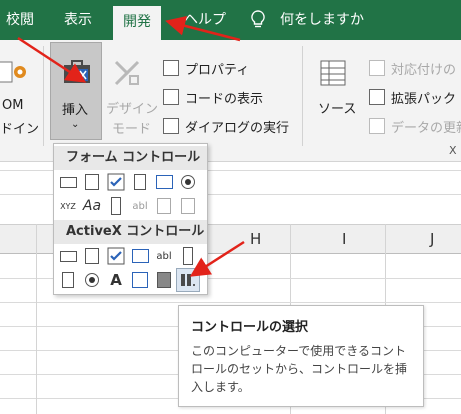  What do you see at coordinates (92, 280) in the screenshot?
I see `activex-option-button-control` at bounding box center [92, 280].